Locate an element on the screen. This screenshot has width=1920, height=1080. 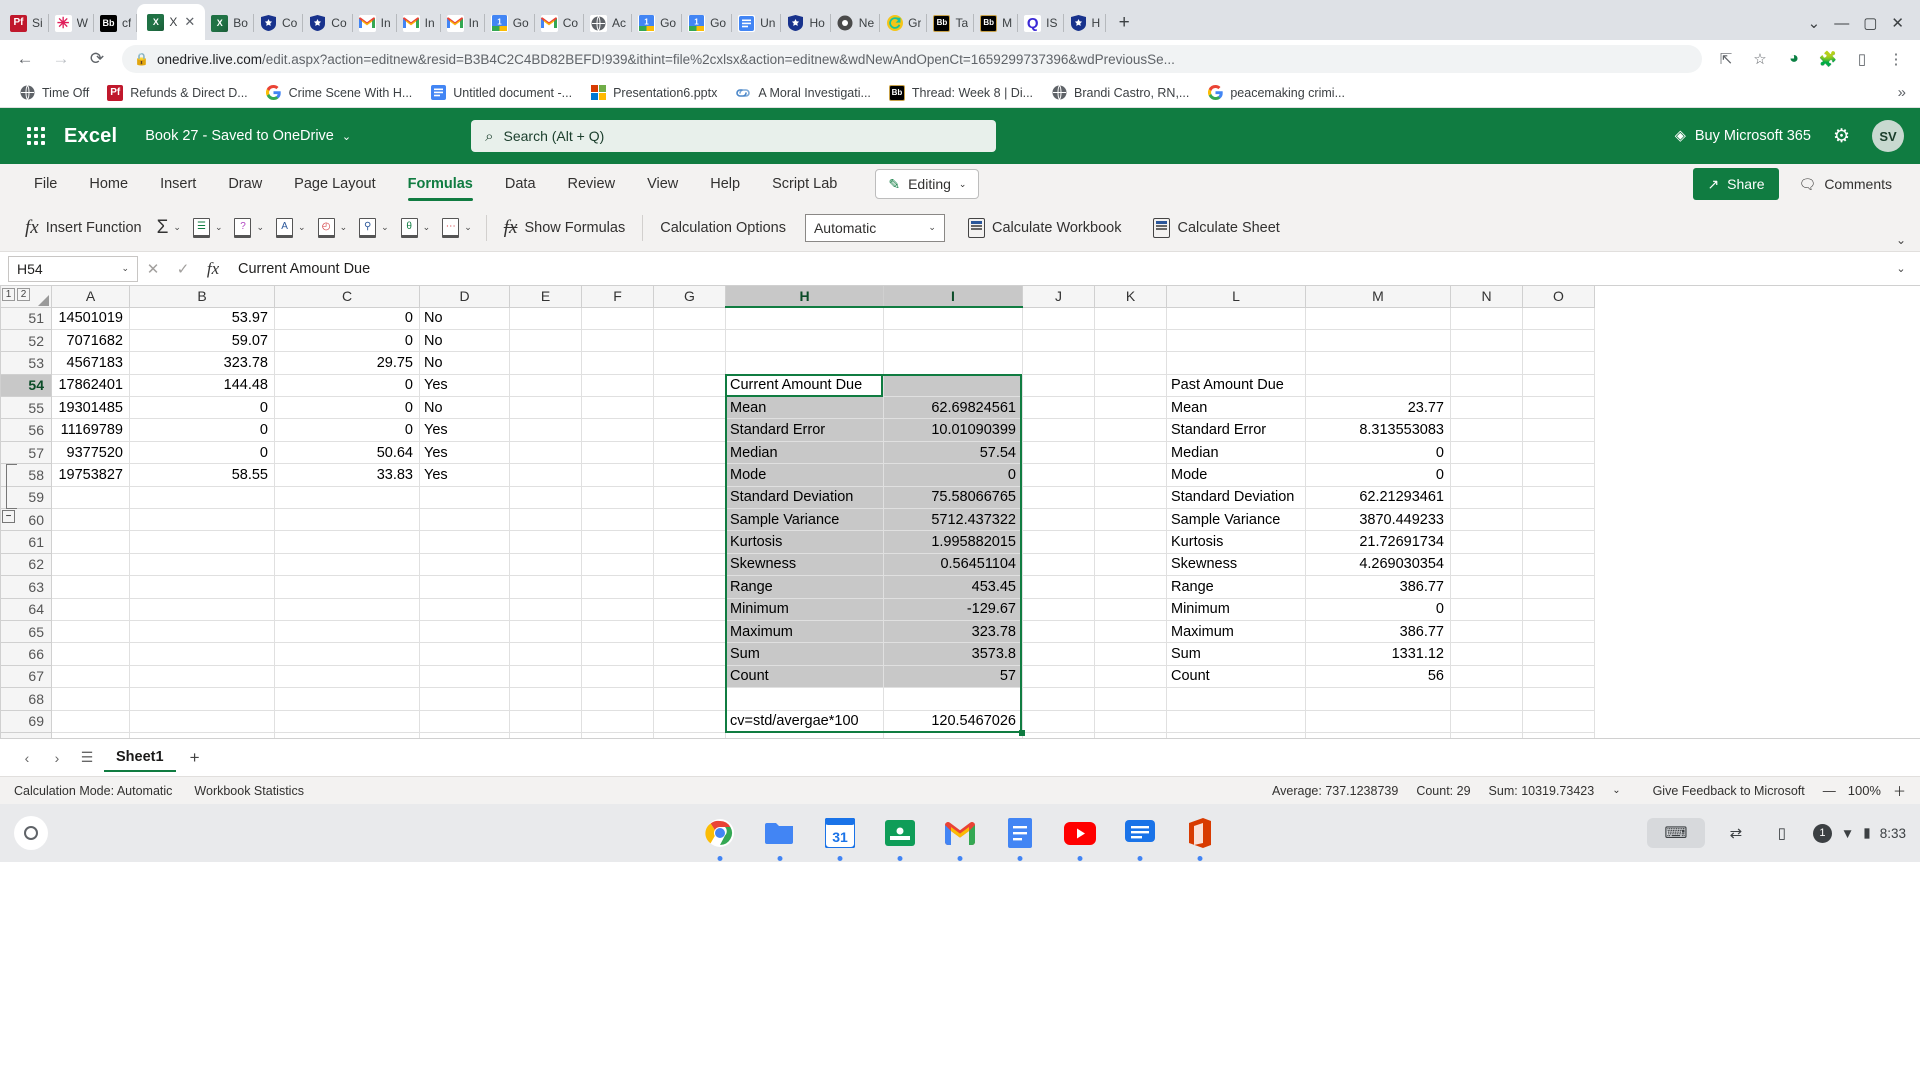
browser-tab: Bb cf is located at coordinates (116, 23).